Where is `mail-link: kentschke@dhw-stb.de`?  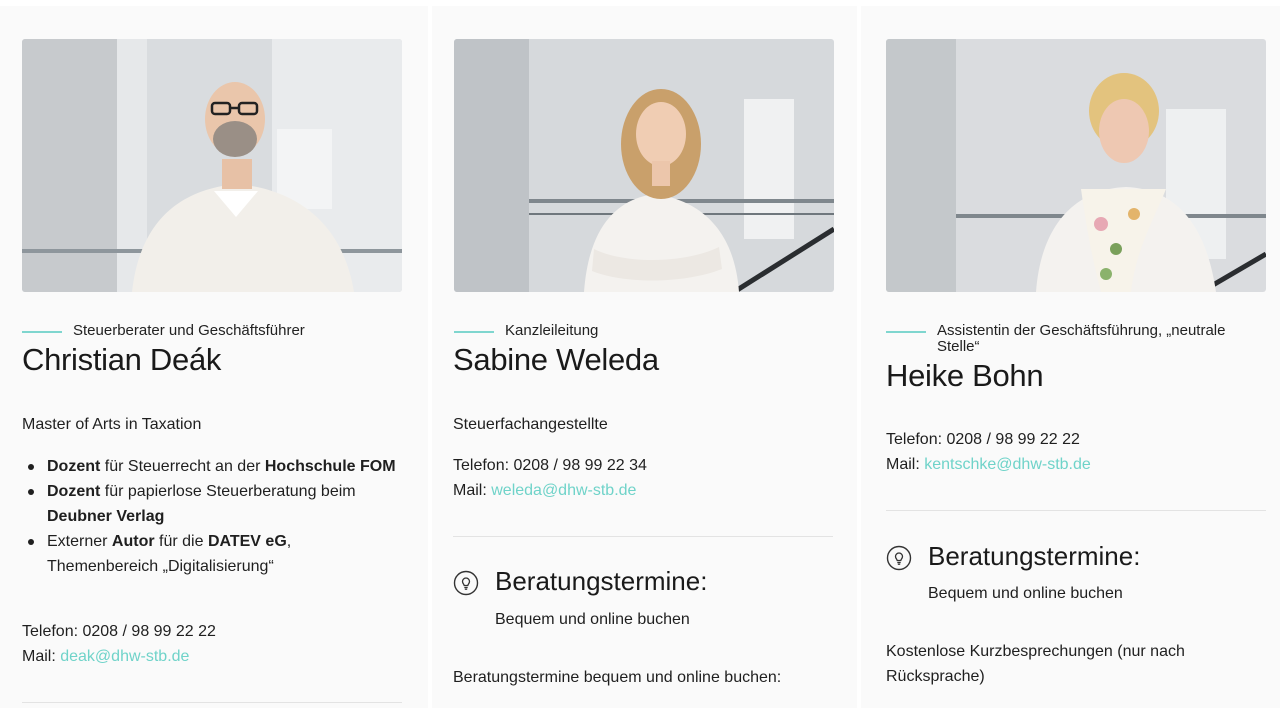
mail-link: kentschke@dhw-stb.de is located at coordinates (1007, 464).